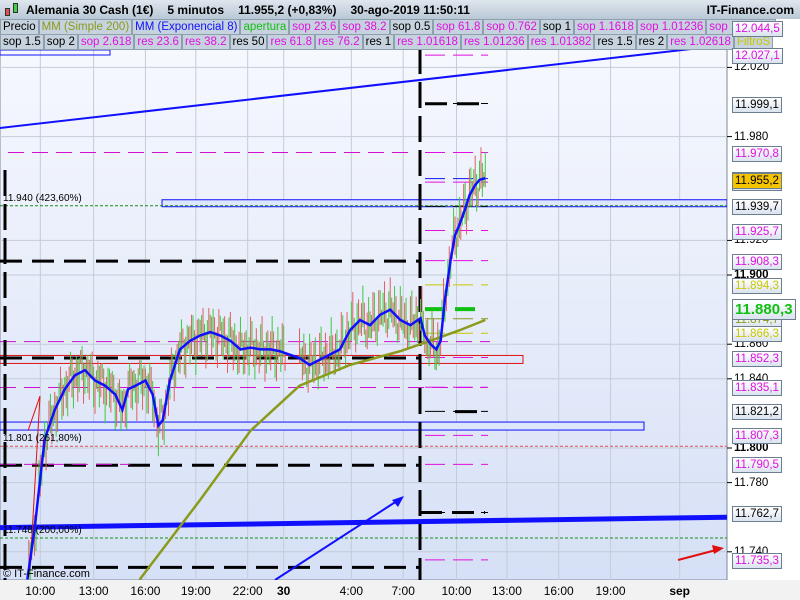 This screenshot has width=800, height=600. Describe the element at coordinates (700, 42) in the screenshot. I see `legend-toggle-res-1-02618: res 1.02618` at that location.